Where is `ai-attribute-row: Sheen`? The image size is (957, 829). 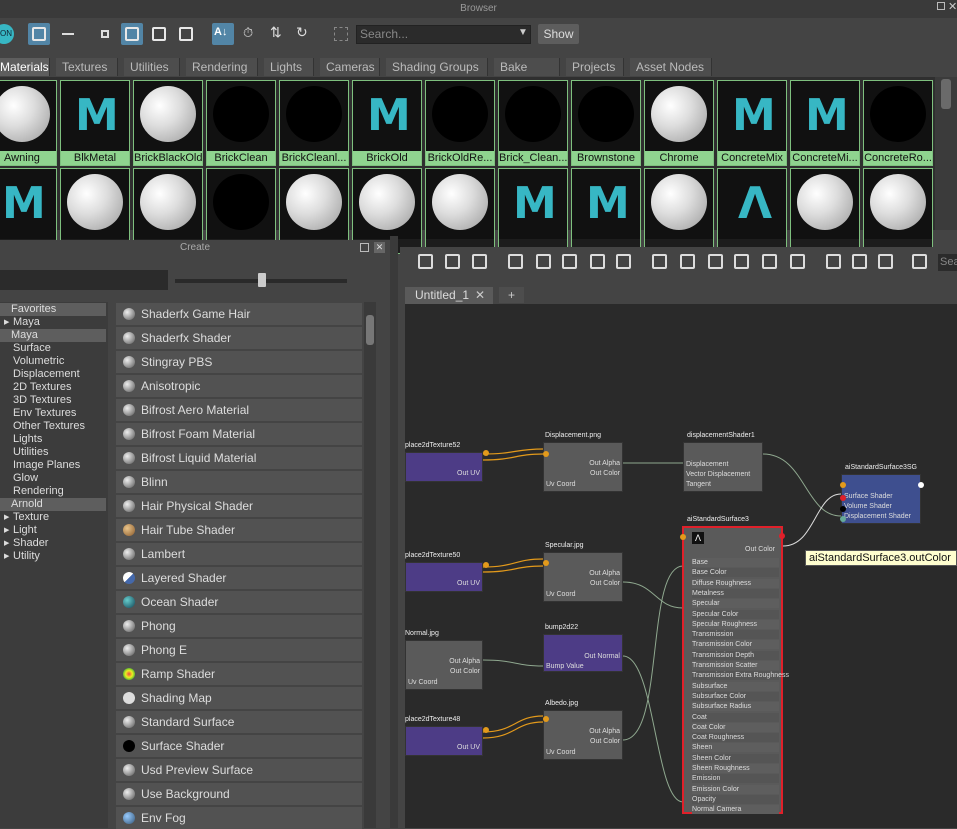 ai-attribute-row: Sheen is located at coordinates (735, 748).